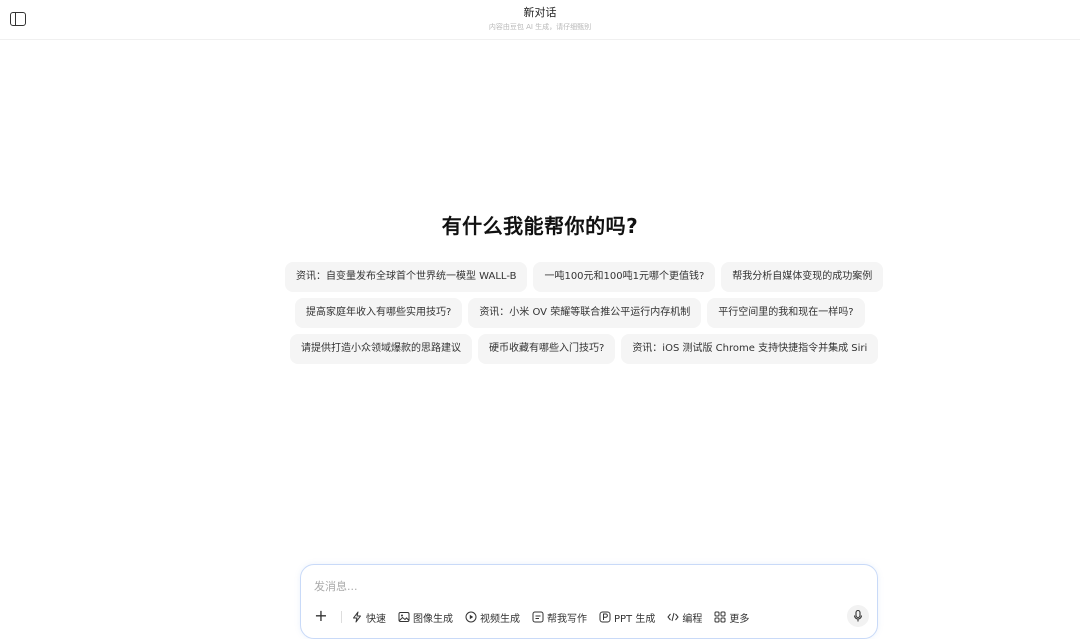  I want to click on image-icon, so click(404, 617).